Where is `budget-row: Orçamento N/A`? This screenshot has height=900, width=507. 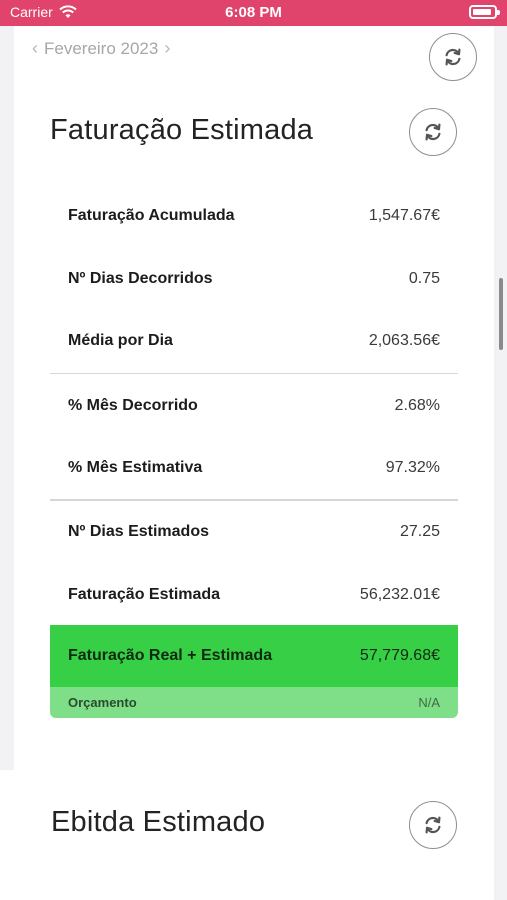 budget-row: Orçamento N/A is located at coordinates (254, 702).